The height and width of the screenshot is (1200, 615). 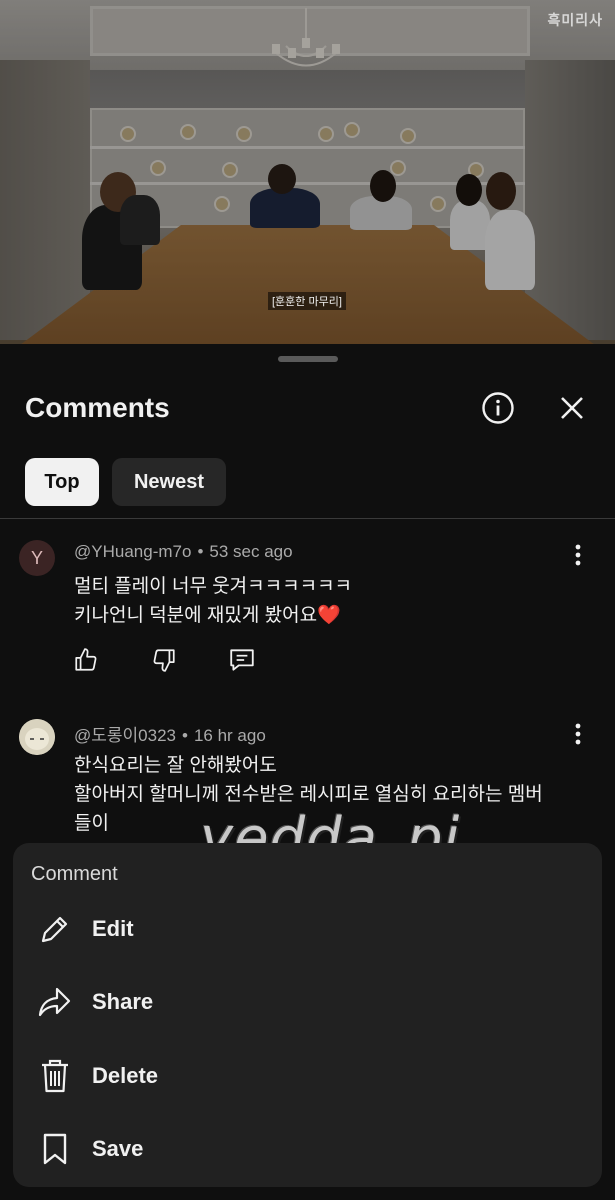 I want to click on info-icon, so click(x=498, y=408).